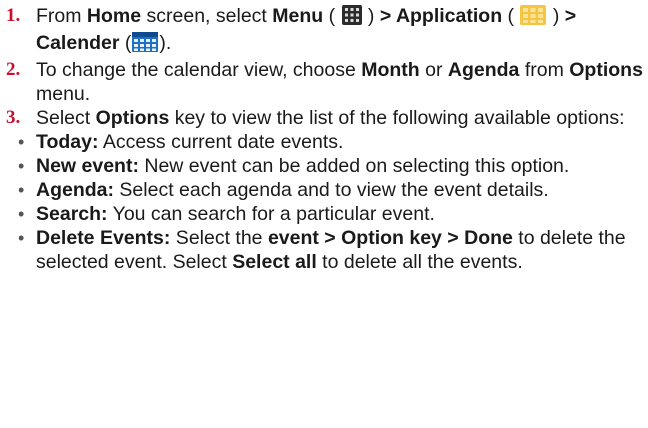 The width and height of the screenshot is (648, 428). What do you see at coordinates (13, 69) in the screenshot?
I see `step-number: 2.` at bounding box center [13, 69].